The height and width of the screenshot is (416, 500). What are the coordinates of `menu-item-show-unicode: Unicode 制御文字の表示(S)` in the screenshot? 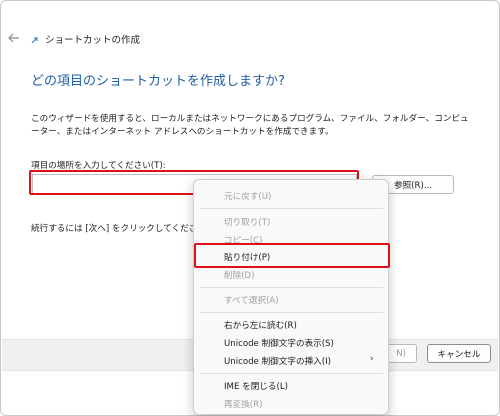 It's located at (279, 343).